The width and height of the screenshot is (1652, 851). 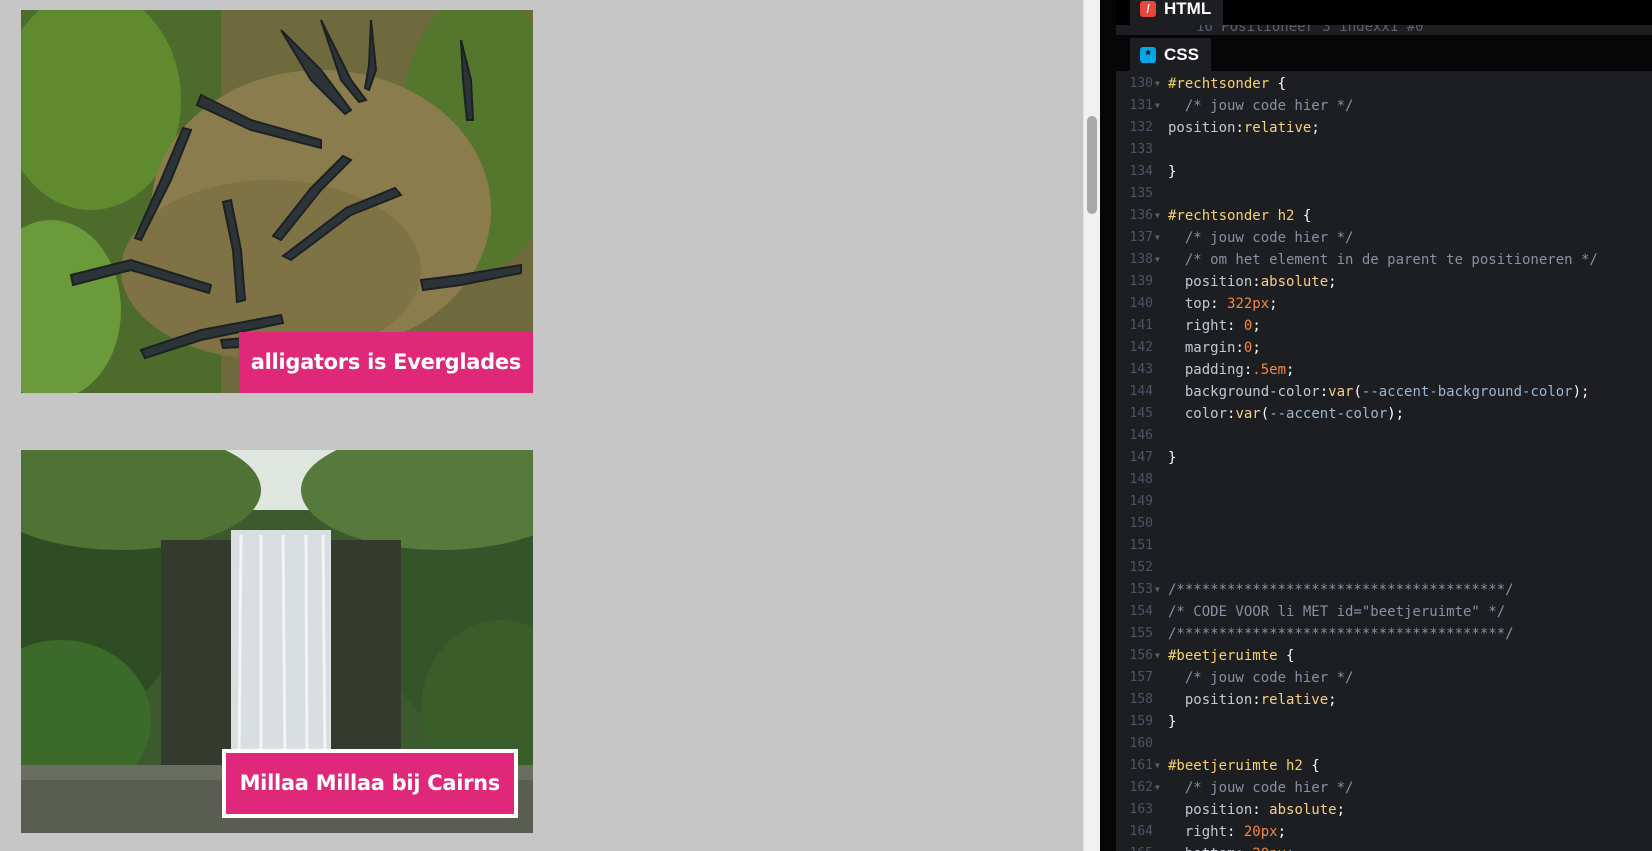 I want to click on code-line: 164 right: 20px;, so click(x=1384, y=832).